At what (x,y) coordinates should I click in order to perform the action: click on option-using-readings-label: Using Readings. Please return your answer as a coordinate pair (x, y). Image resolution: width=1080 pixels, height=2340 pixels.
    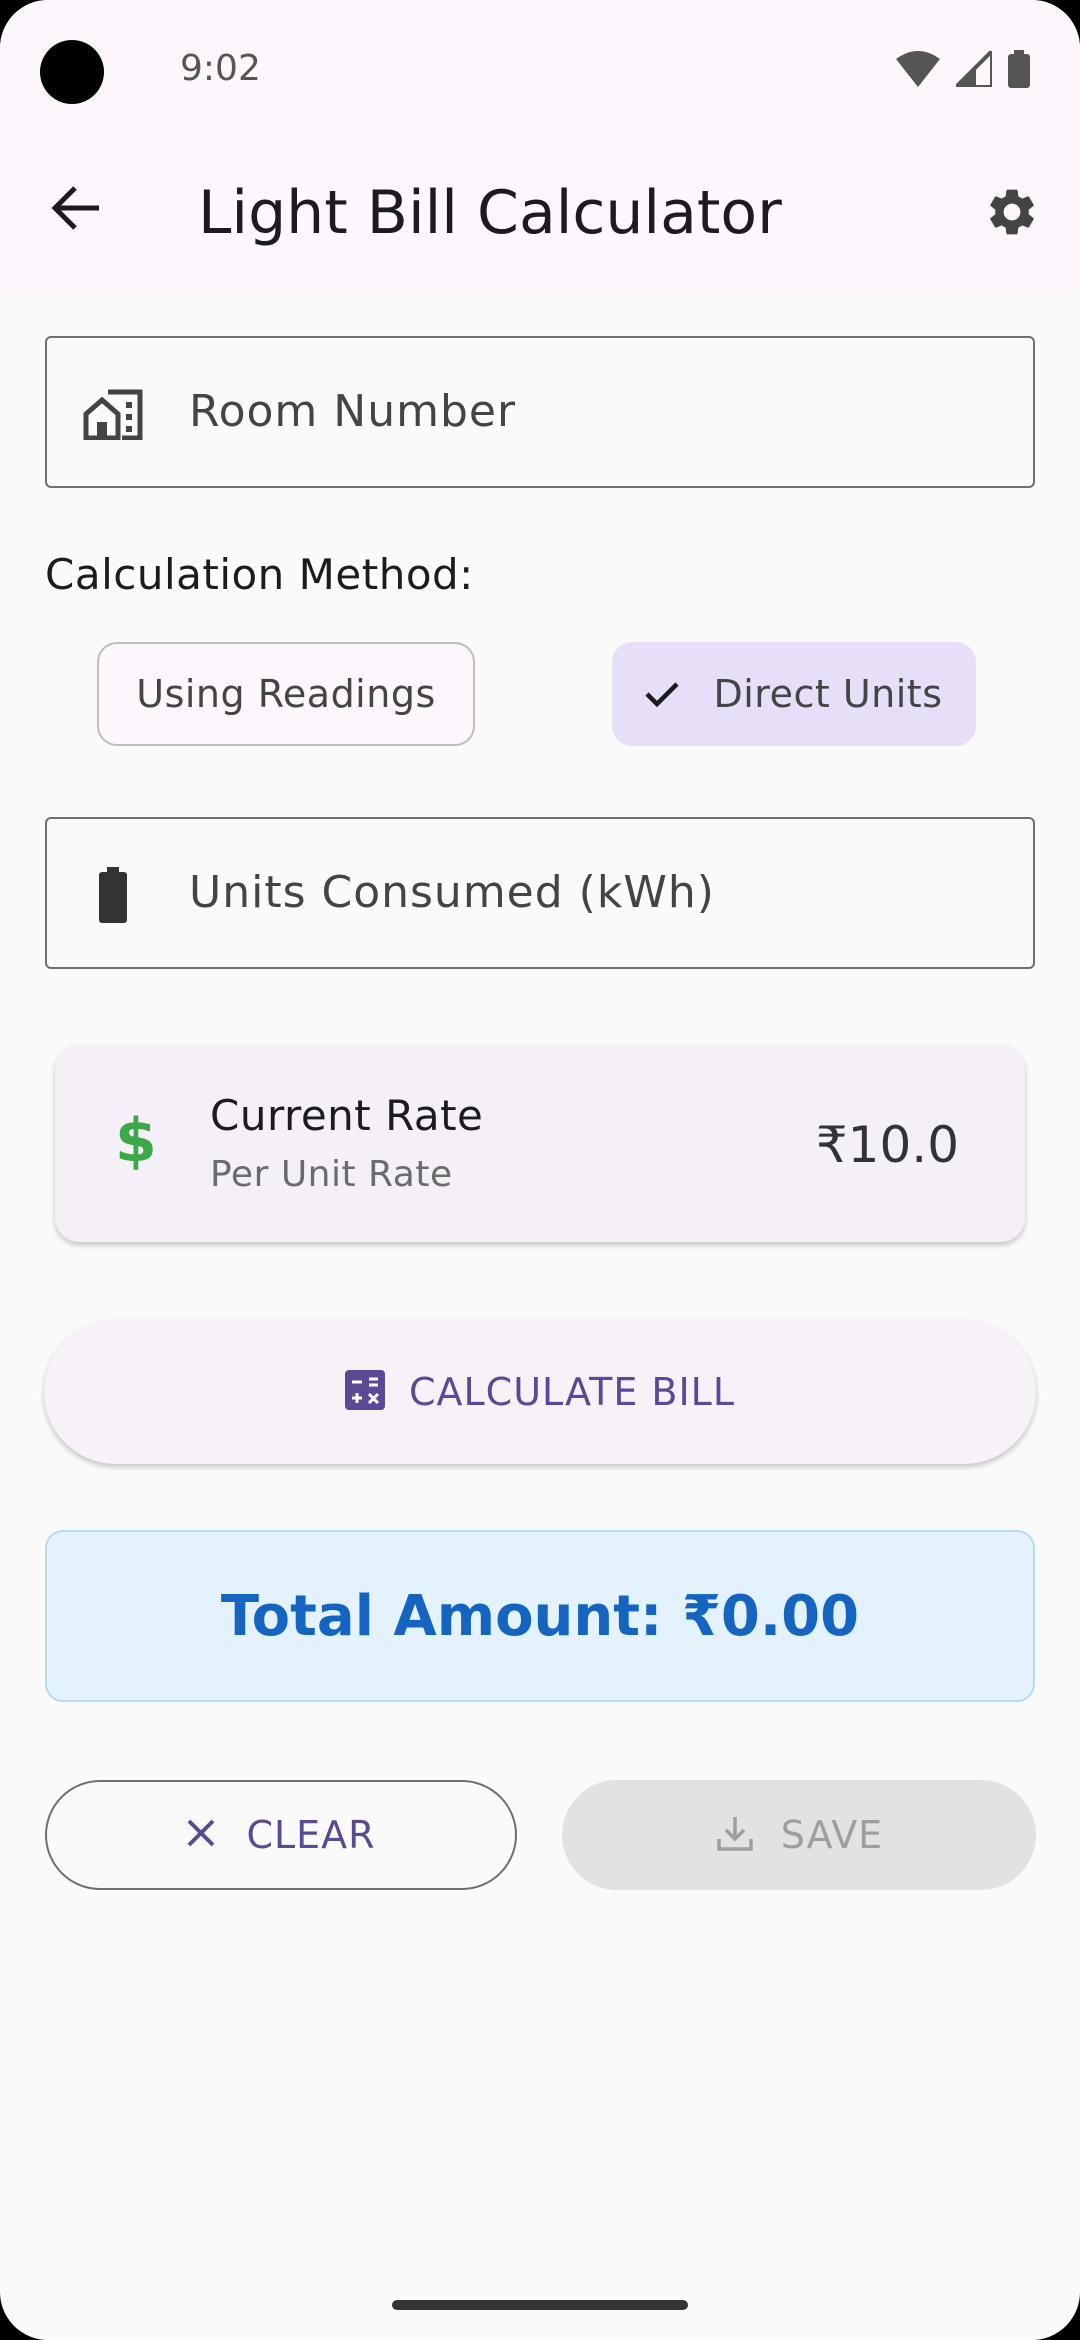
    Looking at the image, I should click on (286, 694).